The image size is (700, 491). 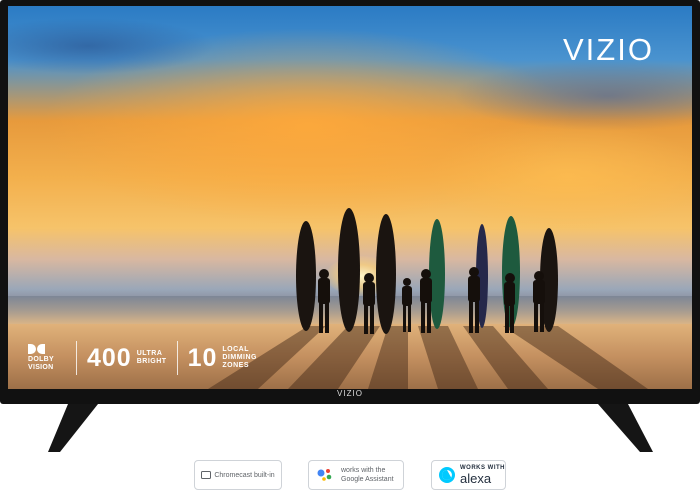 What do you see at coordinates (151, 361) in the screenshot?
I see `brightness-line2: BRIGHT` at bounding box center [151, 361].